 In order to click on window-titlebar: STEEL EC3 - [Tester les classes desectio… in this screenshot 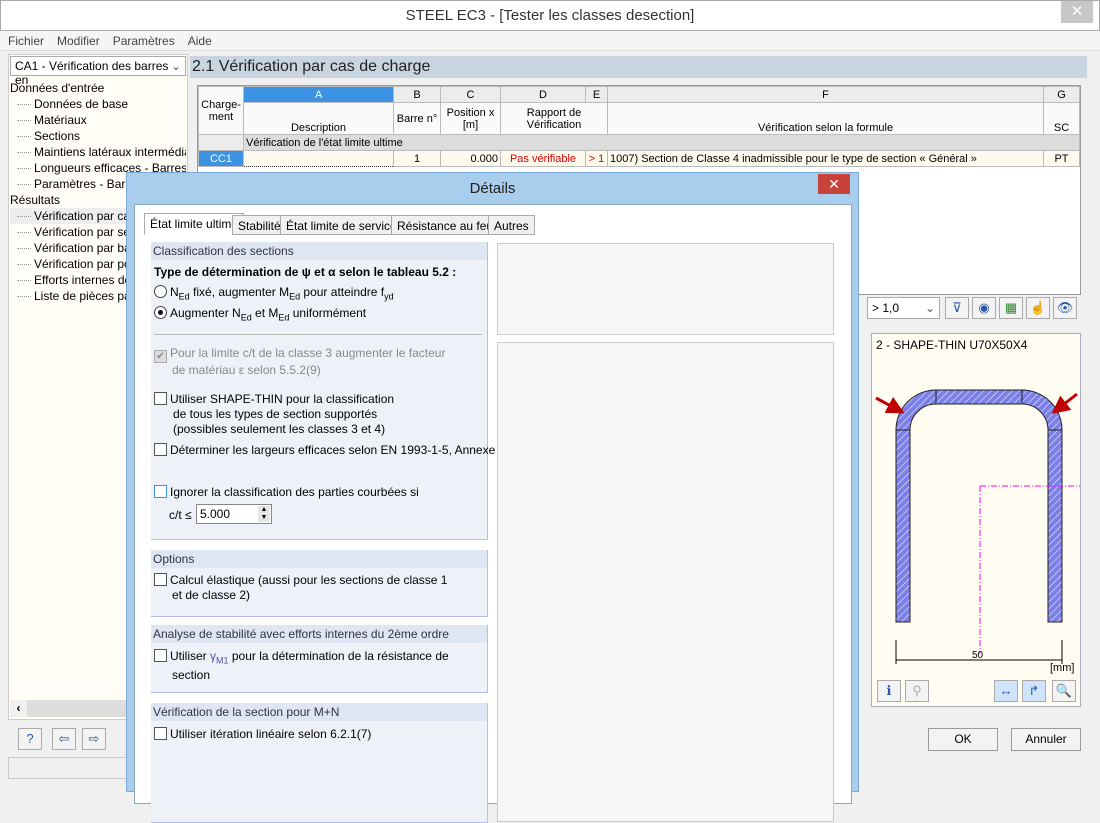, I will do `click(550, 15)`.